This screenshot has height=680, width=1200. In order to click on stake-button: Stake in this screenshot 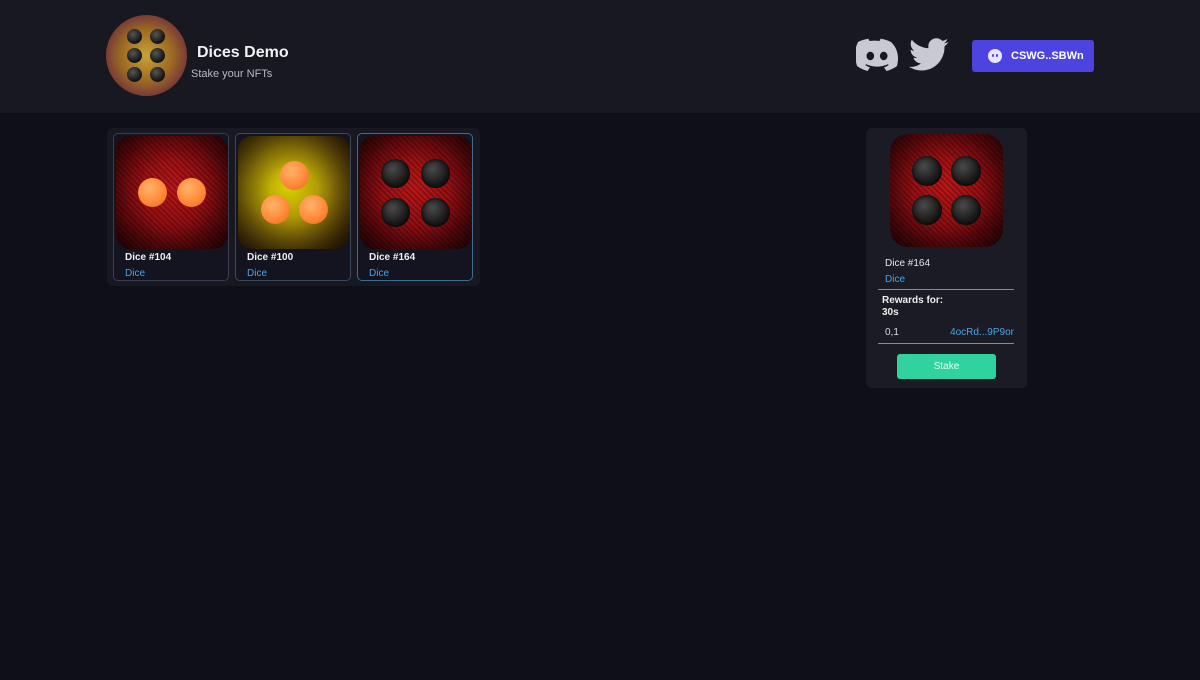, I will do `click(946, 366)`.